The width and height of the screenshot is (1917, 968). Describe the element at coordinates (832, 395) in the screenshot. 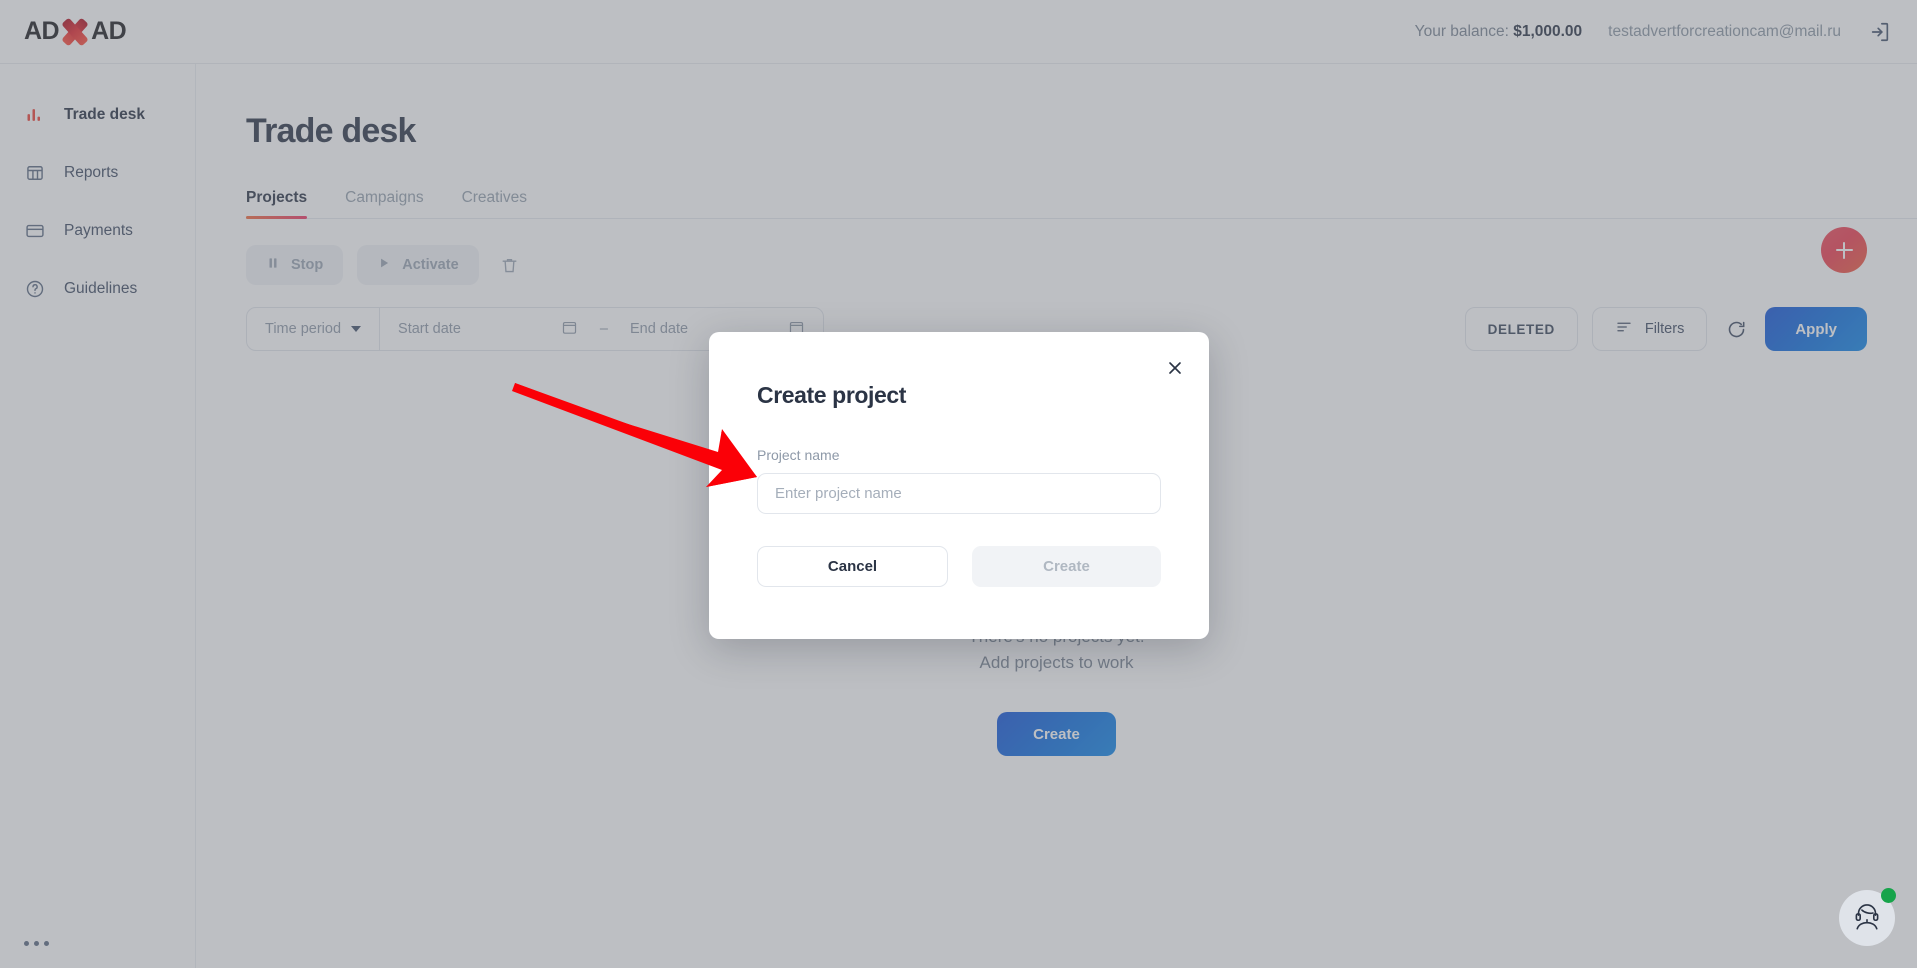

I see `modal-title: Create project` at that location.